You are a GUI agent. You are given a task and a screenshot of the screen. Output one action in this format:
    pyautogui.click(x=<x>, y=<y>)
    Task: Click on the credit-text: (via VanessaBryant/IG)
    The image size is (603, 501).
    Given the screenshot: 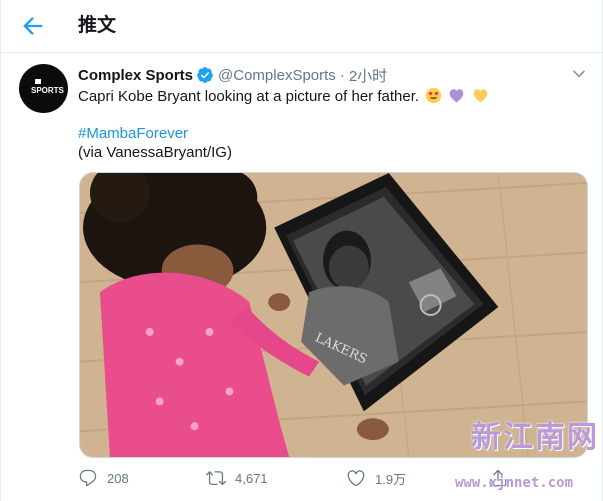 What is the action you would take?
    pyautogui.click(x=155, y=152)
    